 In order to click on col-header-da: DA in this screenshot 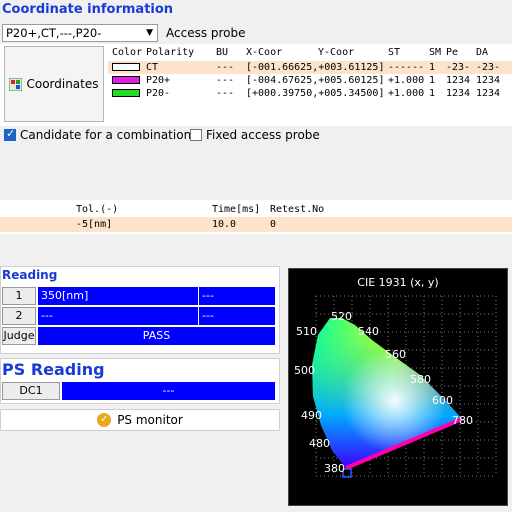, I will do `click(482, 52)`.